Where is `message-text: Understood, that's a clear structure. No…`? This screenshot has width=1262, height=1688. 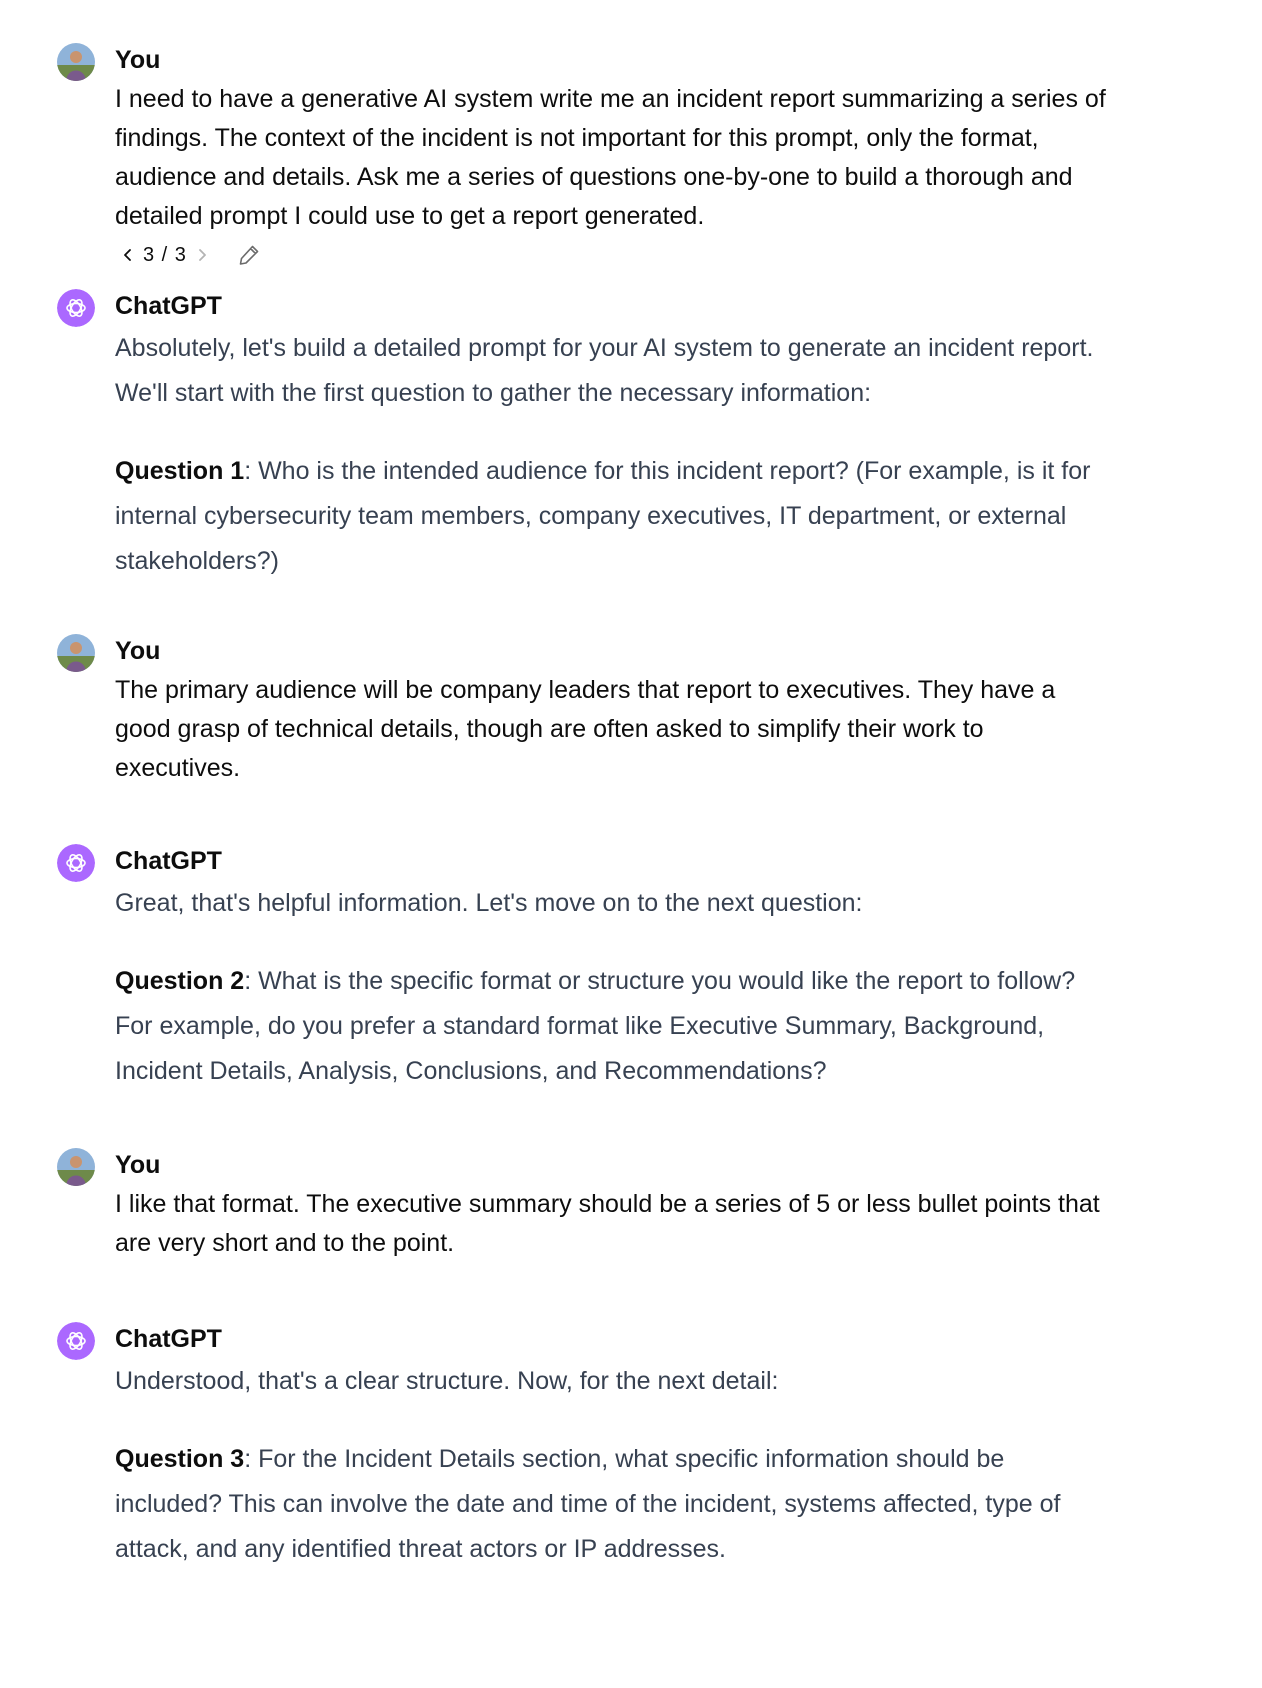
message-text: Understood, that's a clear structure. No… is located at coordinates (615, 1465).